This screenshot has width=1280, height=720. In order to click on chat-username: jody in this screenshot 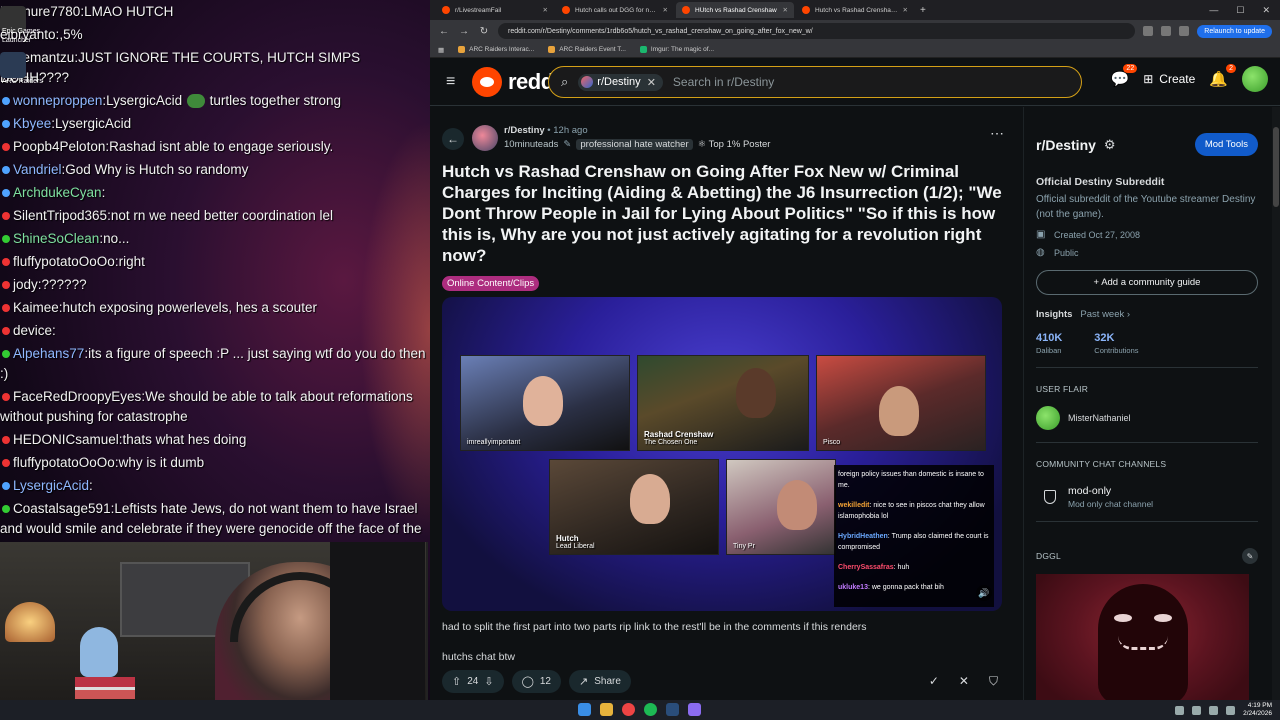, I will do `click(25, 284)`.